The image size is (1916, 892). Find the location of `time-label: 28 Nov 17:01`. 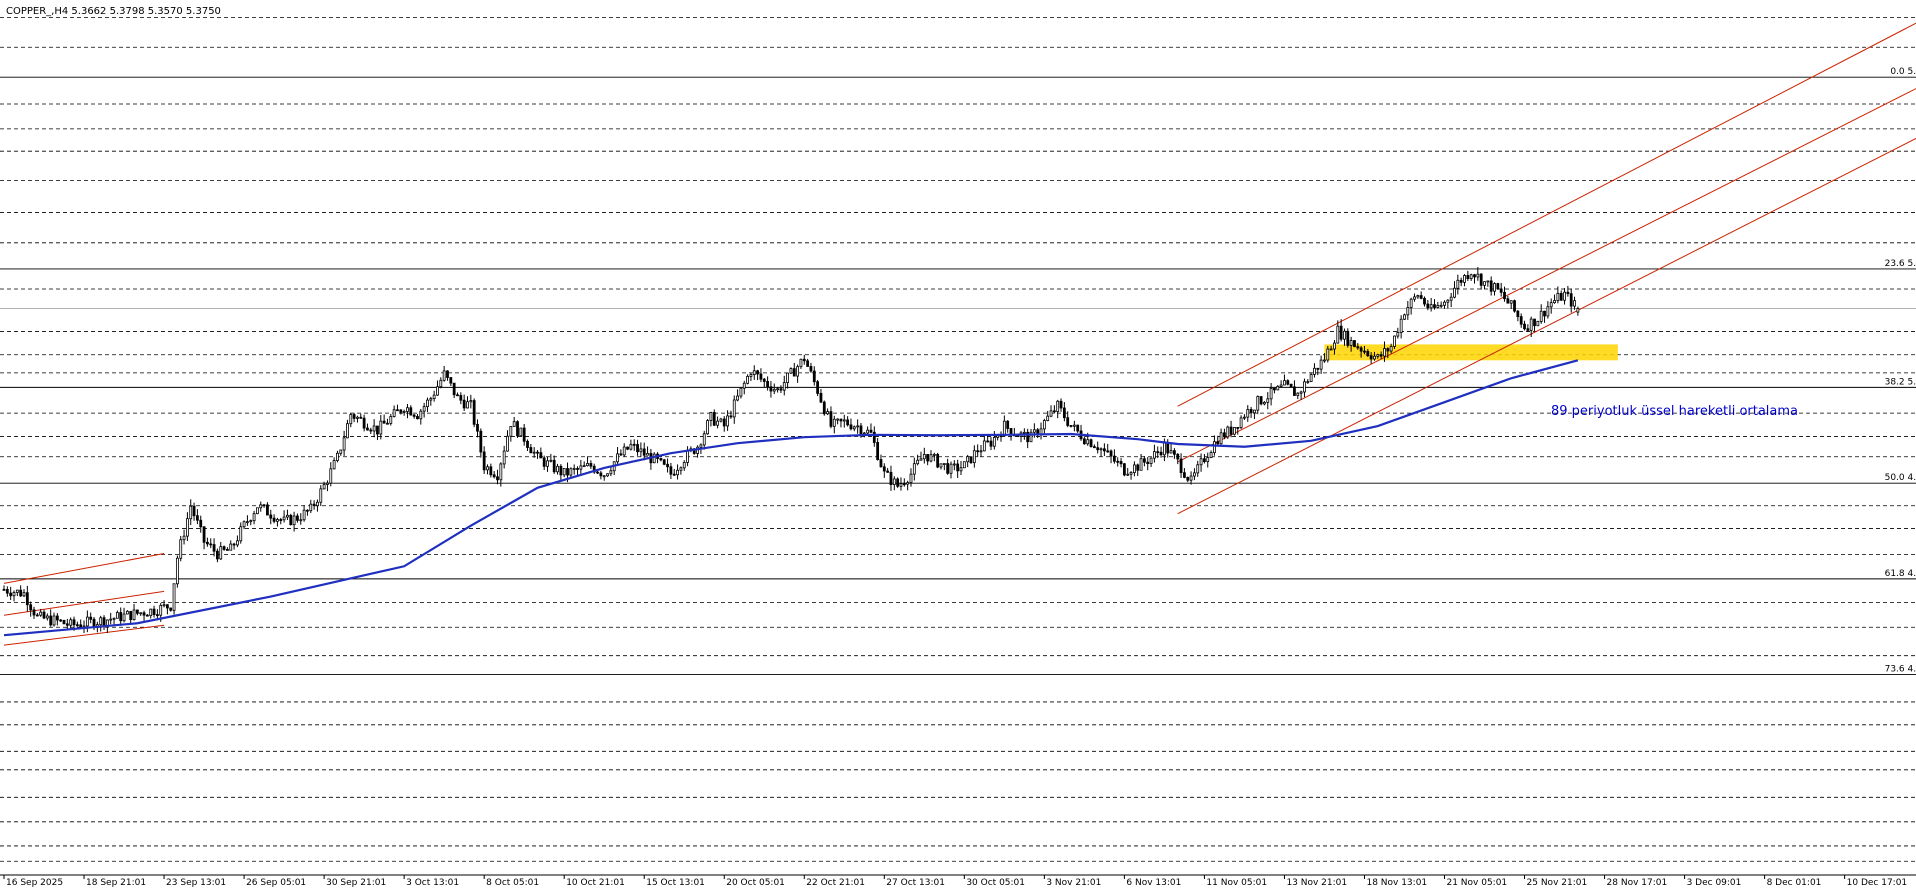

time-label: 28 Nov 17:01 is located at coordinates (1637, 883).